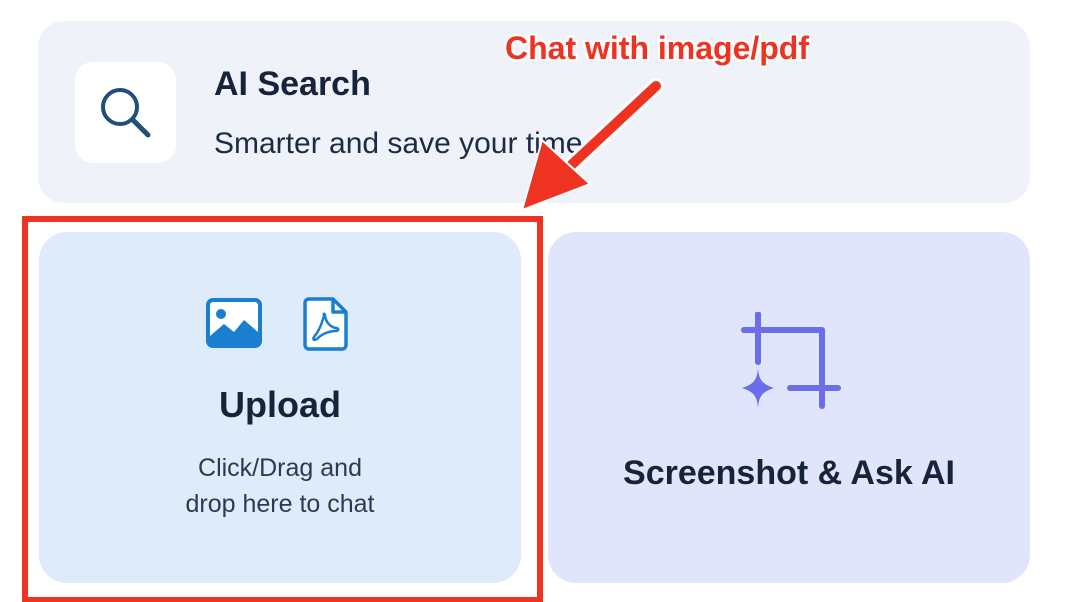 The image size is (1066, 602). What do you see at coordinates (791, 360) in the screenshot?
I see `crop-sparkle-icon` at bounding box center [791, 360].